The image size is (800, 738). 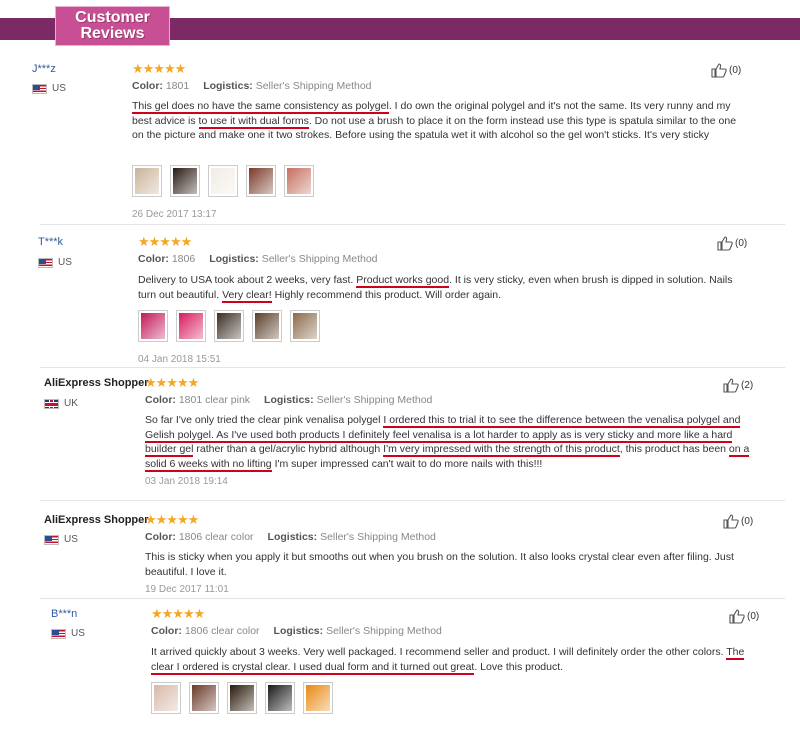 What do you see at coordinates (247, 295) in the screenshot?
I see `highlighted-text: Very clear!` at bounding box center [247, 295].